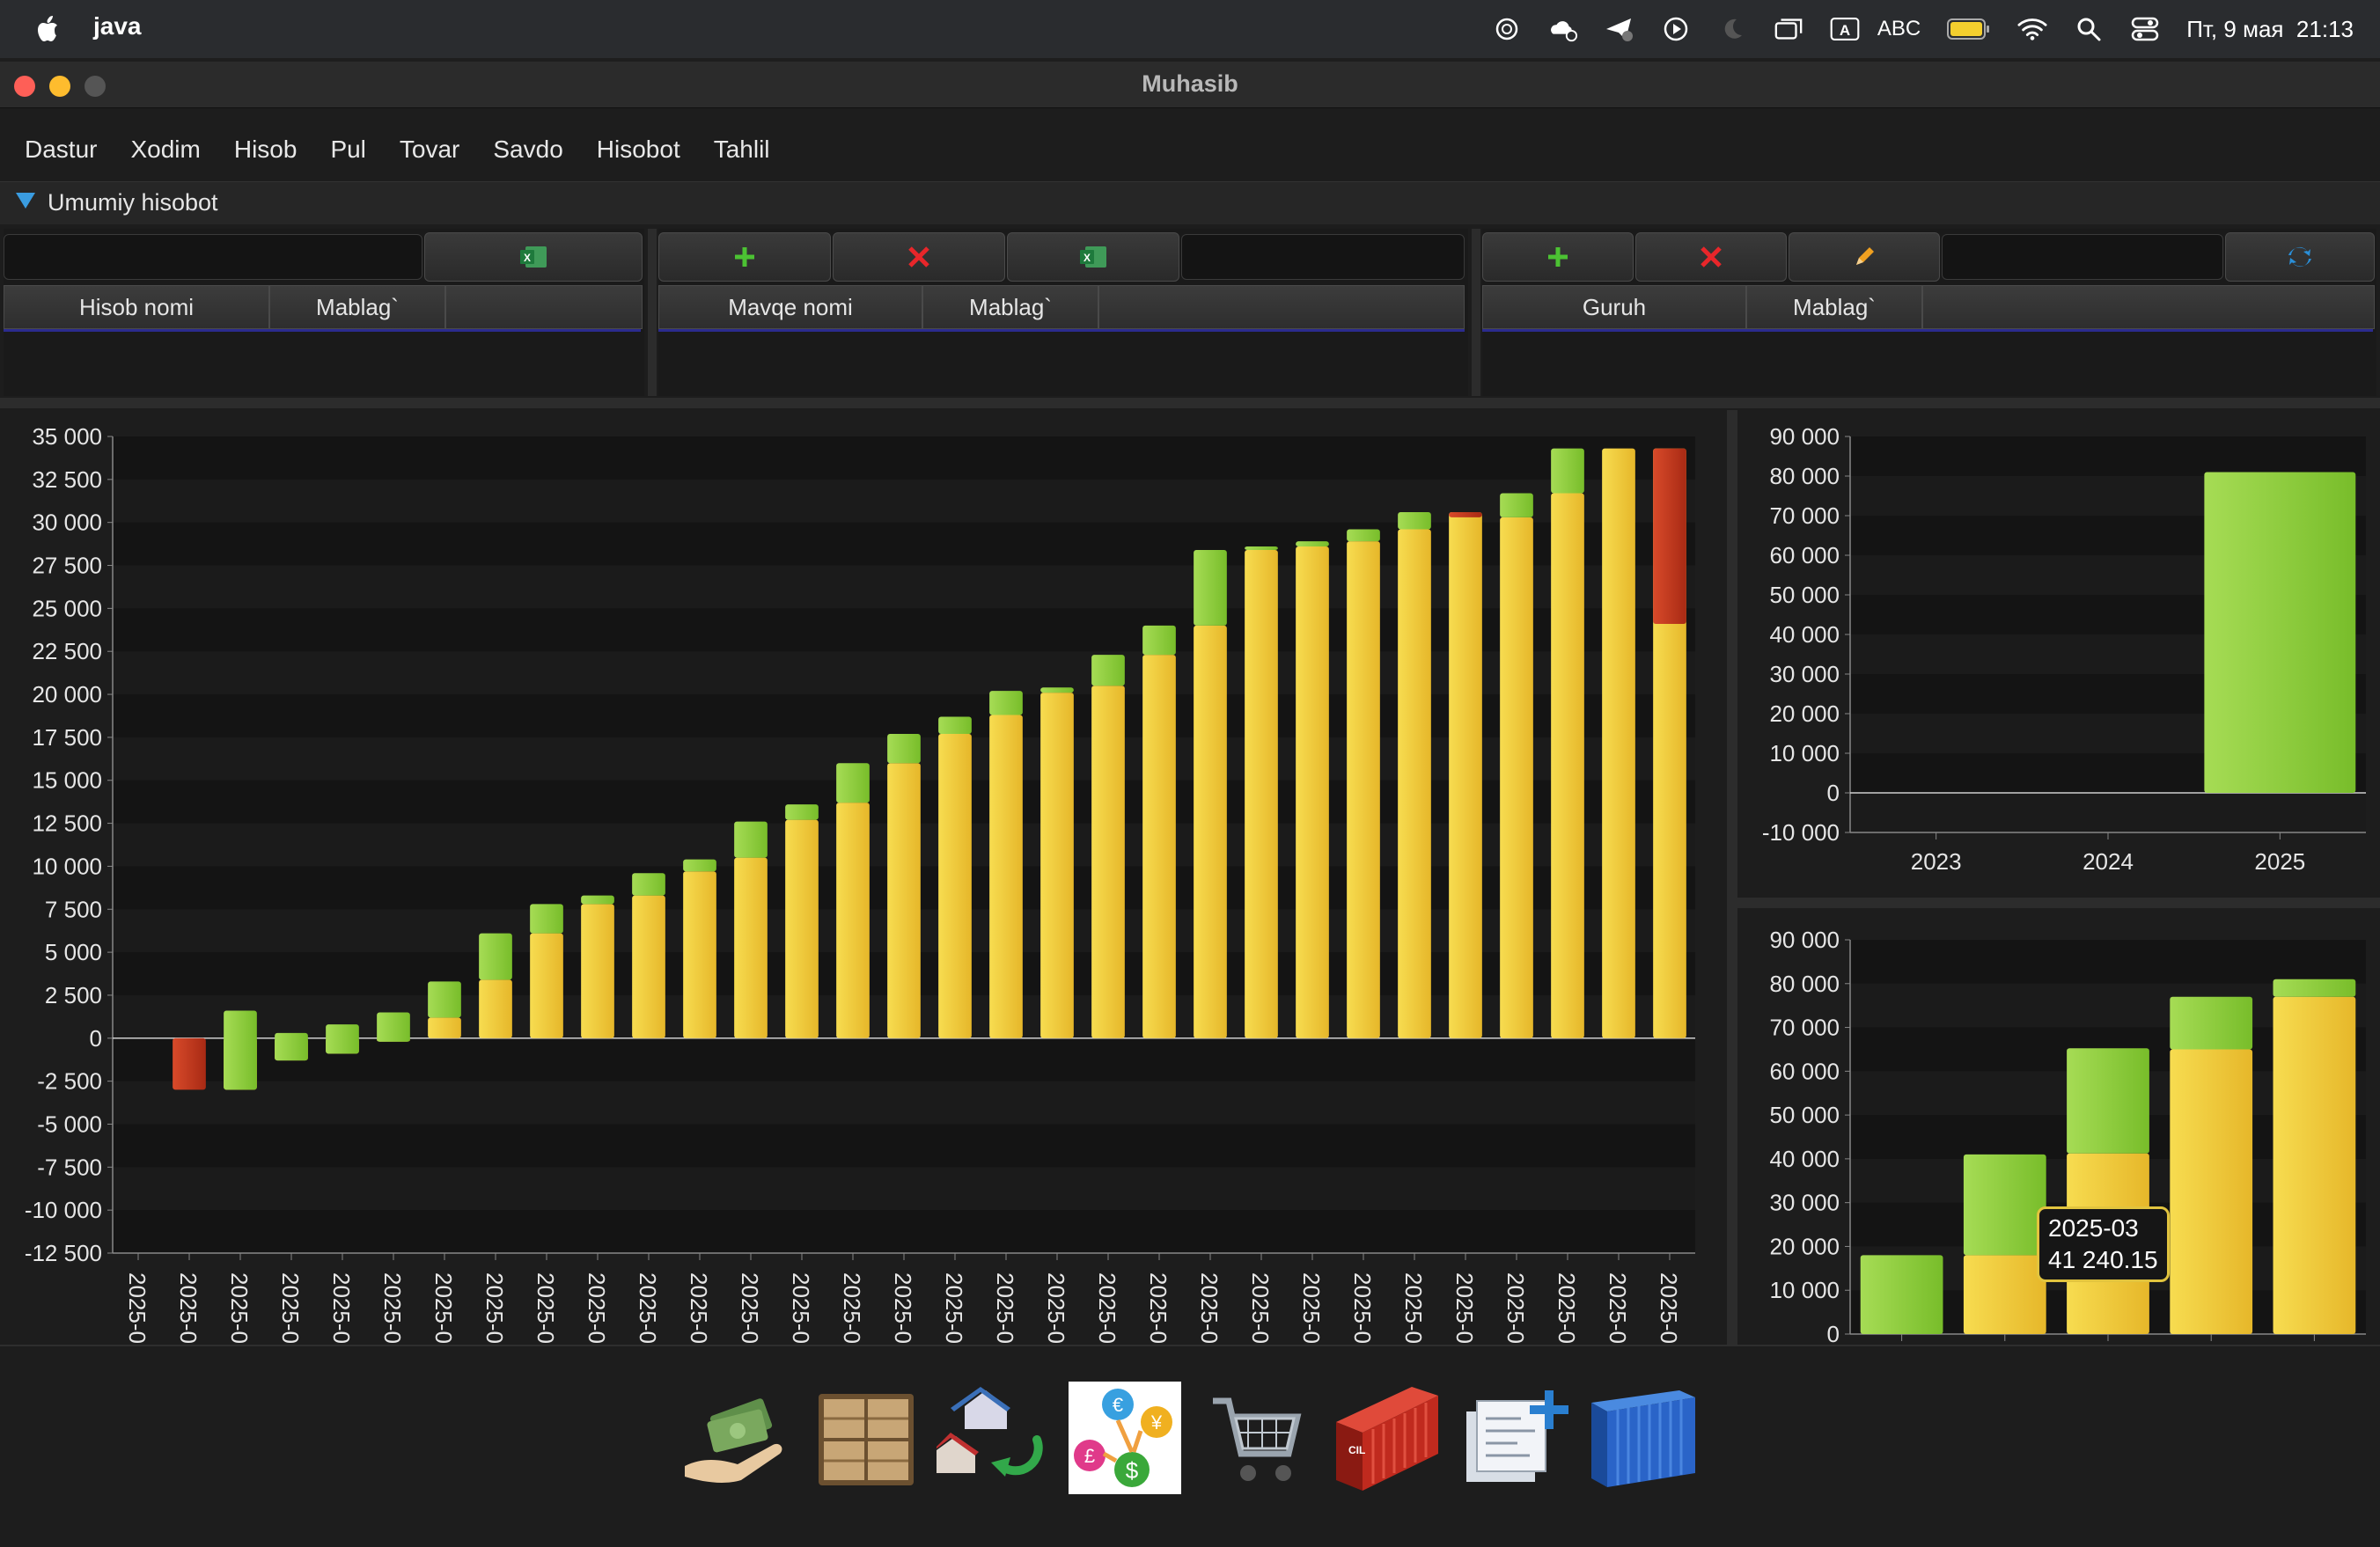  What do you see at coordinates (165, 149) in the screenshot?
I see `menu-xodim: Xodim` at bounding box center [165, 149].